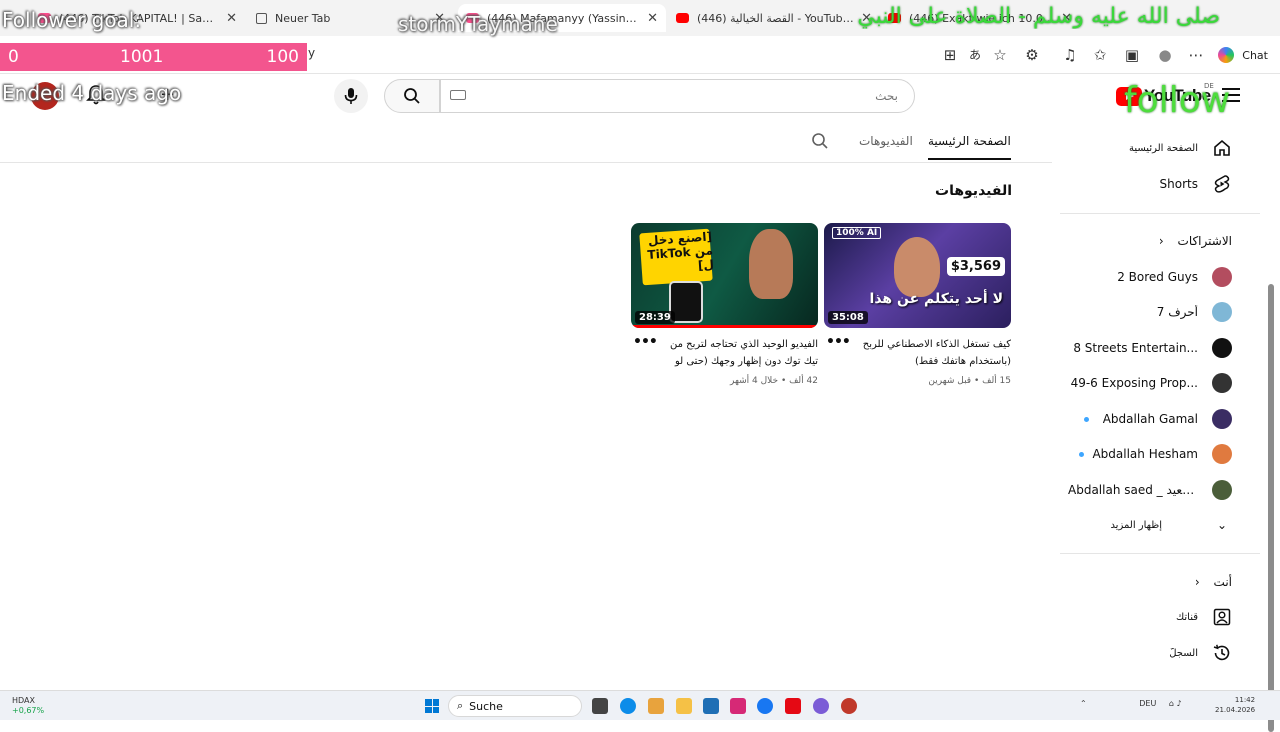  I want to click on search-icon, so click(412, 96).